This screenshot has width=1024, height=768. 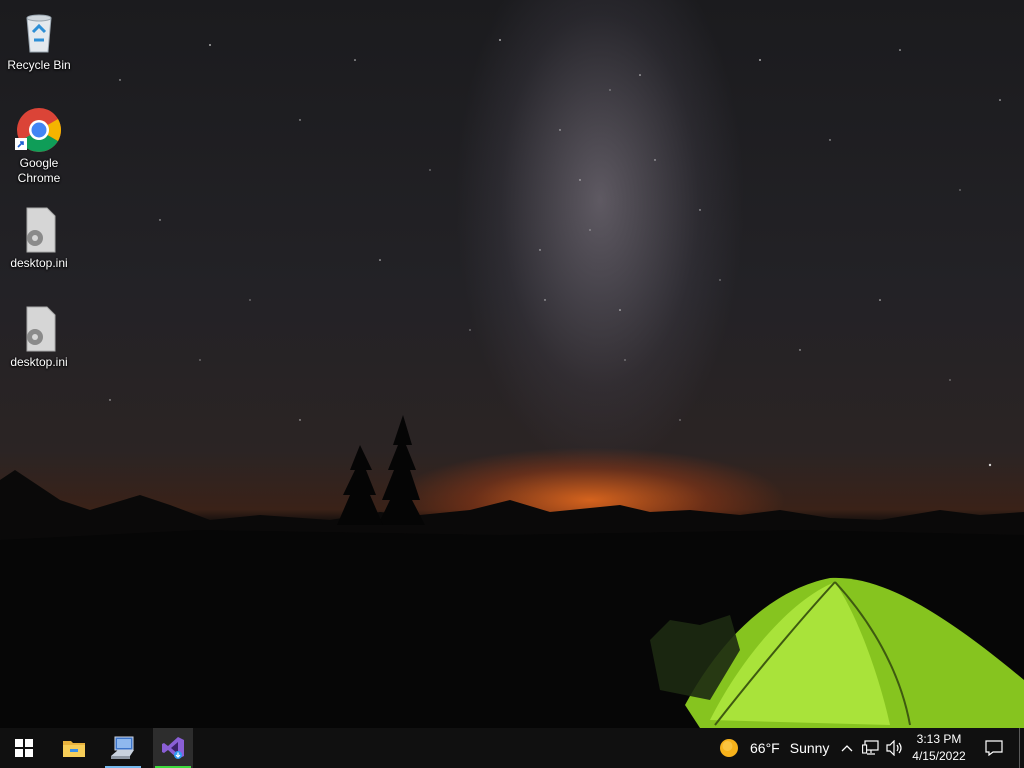 I want to click on weather-widget: 66°F Sunny, so click(x=774, y=748).